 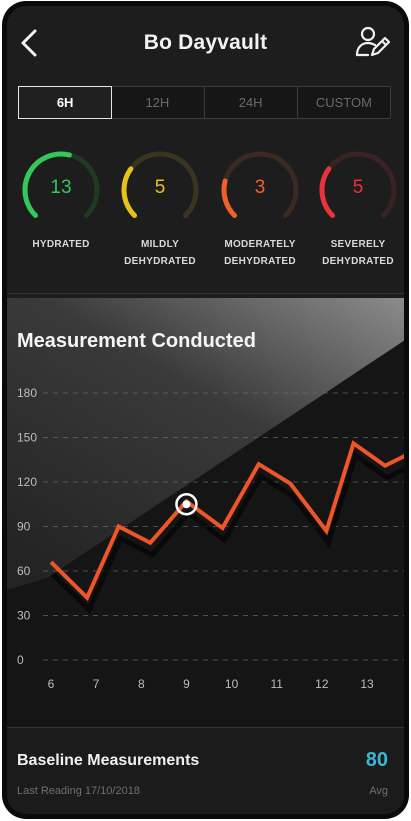 What do you see at coordinates (136, 341) in the screenshot?
I see `chart-title: Measurement Conducted` at bounding box center [136, 341].